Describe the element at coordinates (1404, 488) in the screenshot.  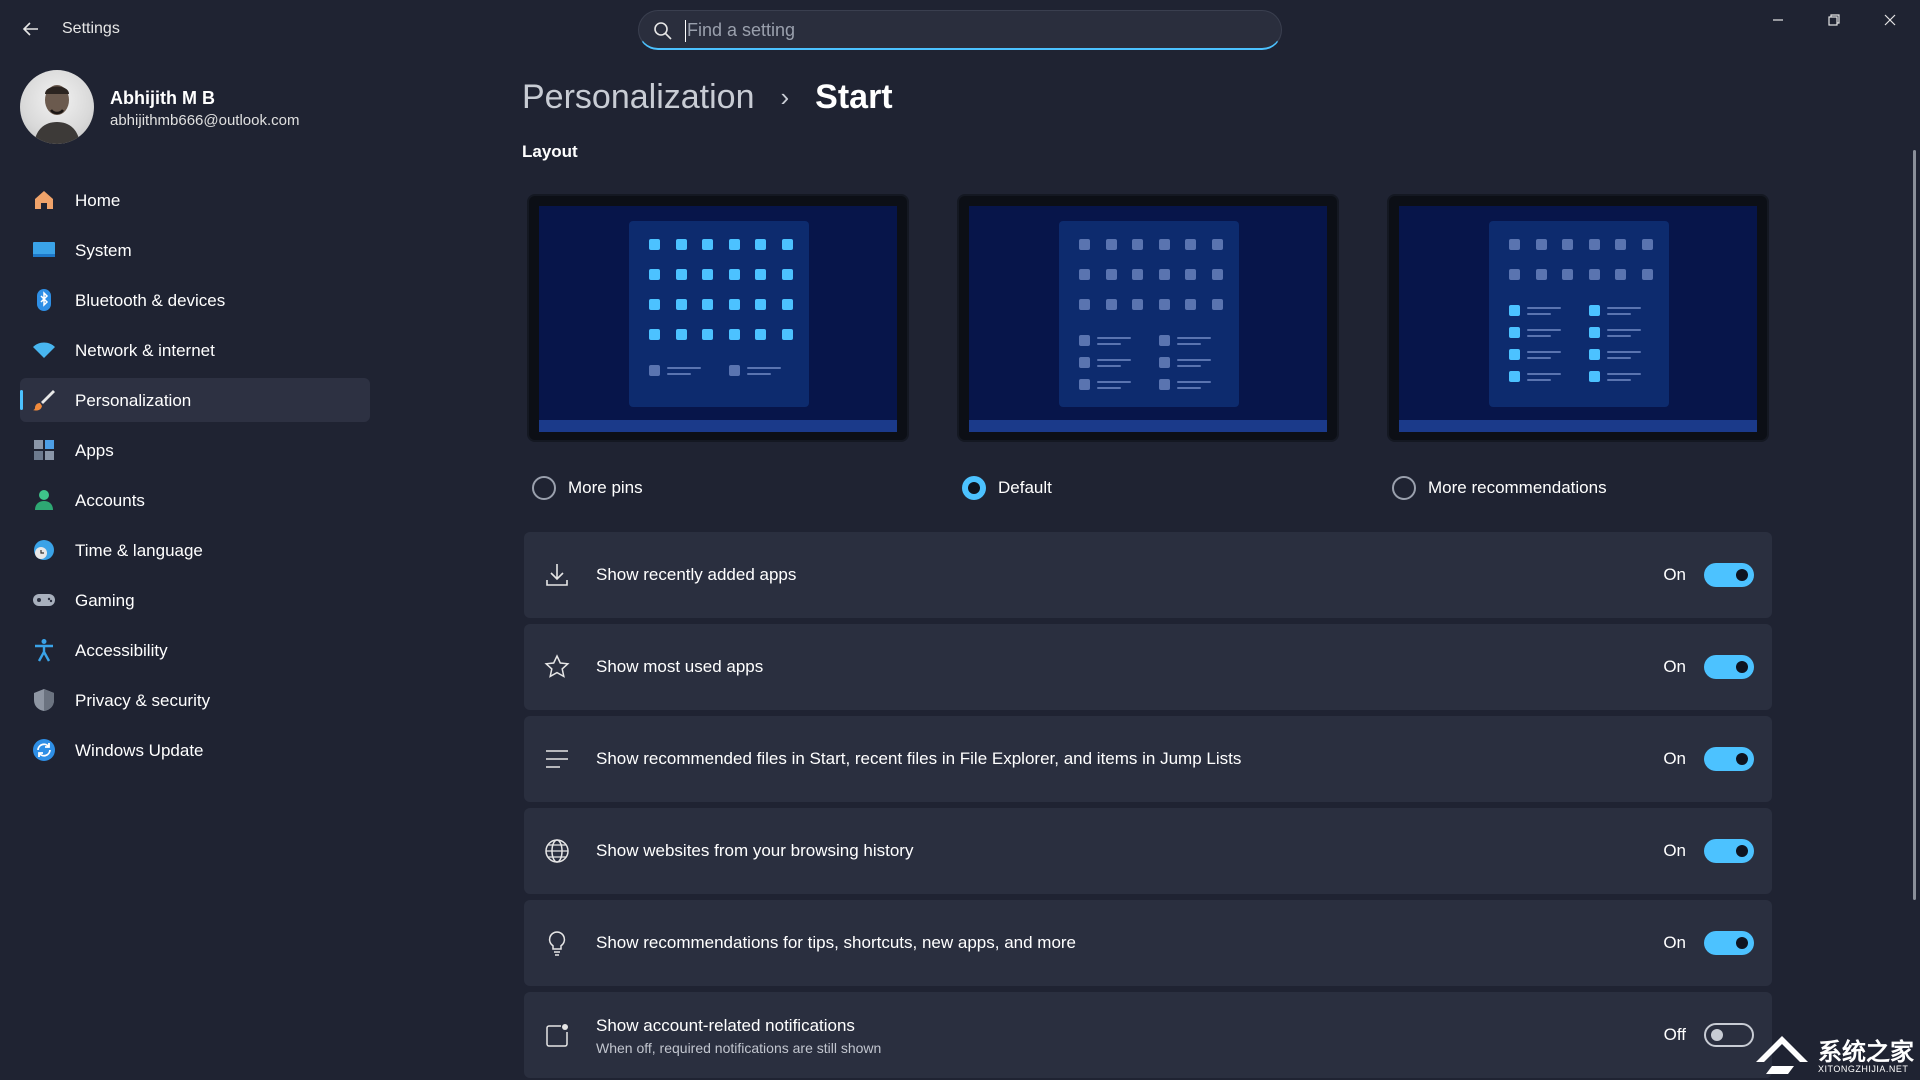
I see `more-recommendations-radio` at that location.